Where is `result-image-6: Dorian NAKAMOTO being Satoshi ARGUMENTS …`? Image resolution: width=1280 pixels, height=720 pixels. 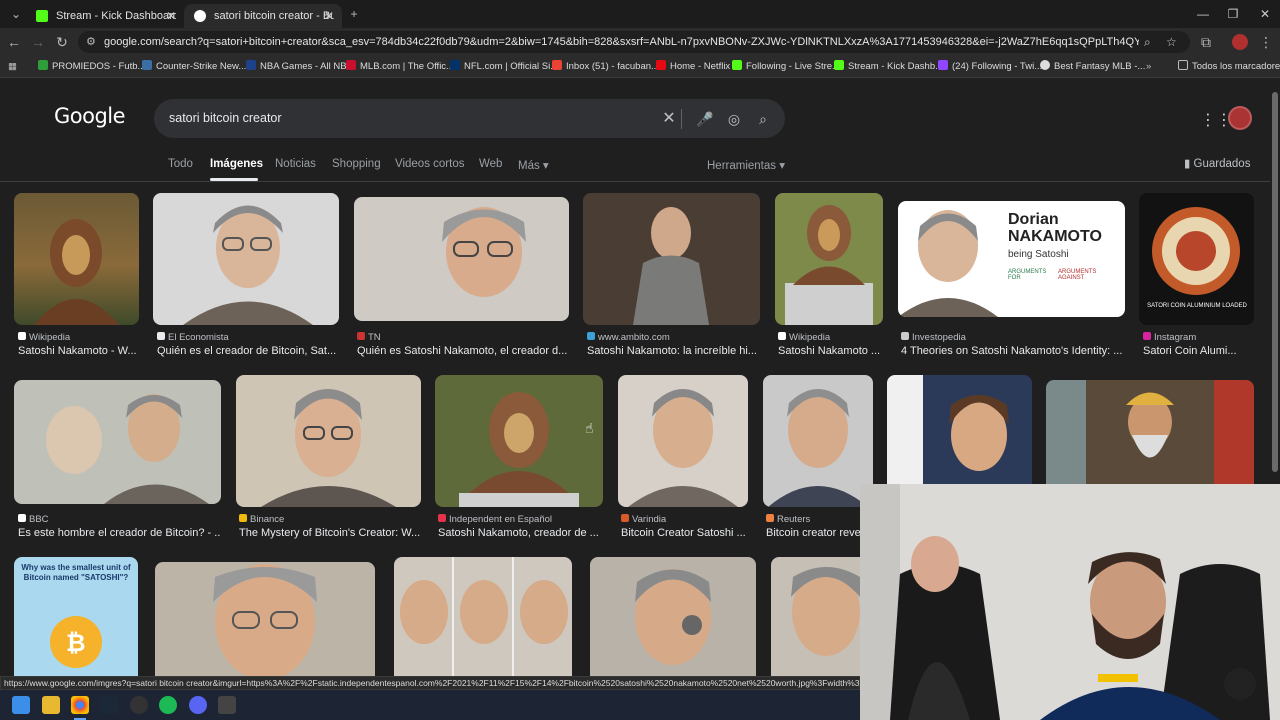
result-image-6: Dorian NAKAMOTO being Satoshi ARGUMENTS … is located at coordinates (1011, 259).